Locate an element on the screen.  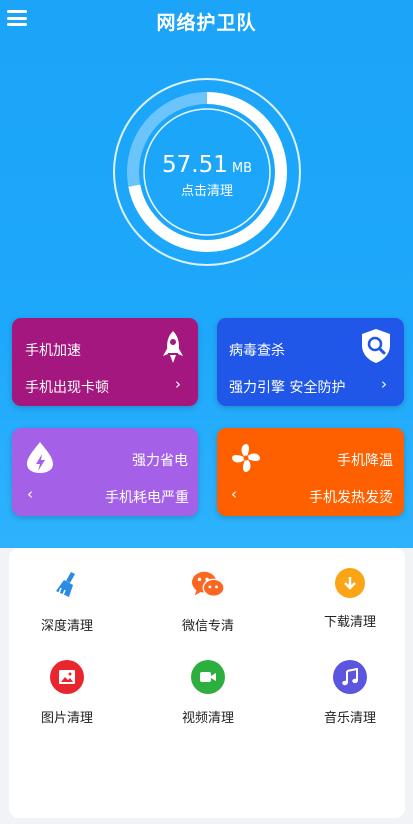
card-title: 手机降温 is located at coordinates (365, 461).